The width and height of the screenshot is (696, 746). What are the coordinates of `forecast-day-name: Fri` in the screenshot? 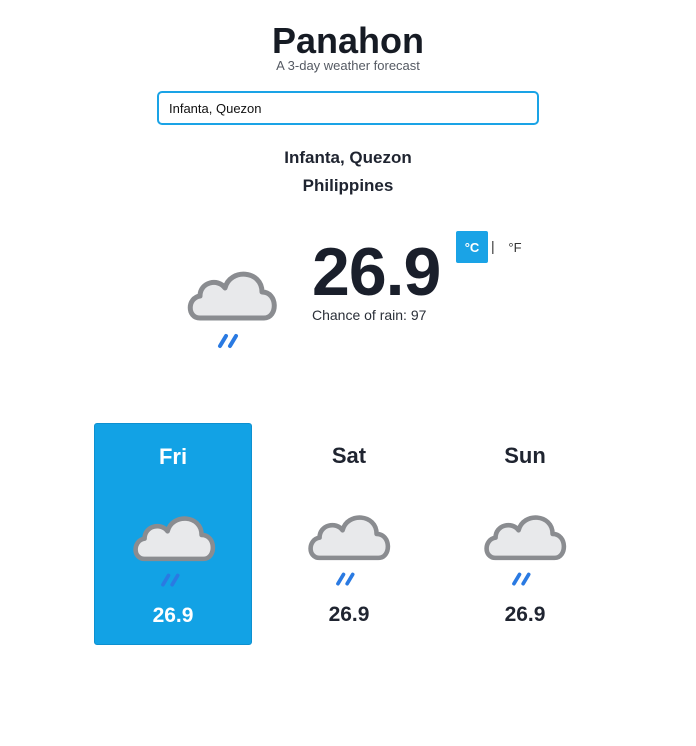 It's located at (173, 456).